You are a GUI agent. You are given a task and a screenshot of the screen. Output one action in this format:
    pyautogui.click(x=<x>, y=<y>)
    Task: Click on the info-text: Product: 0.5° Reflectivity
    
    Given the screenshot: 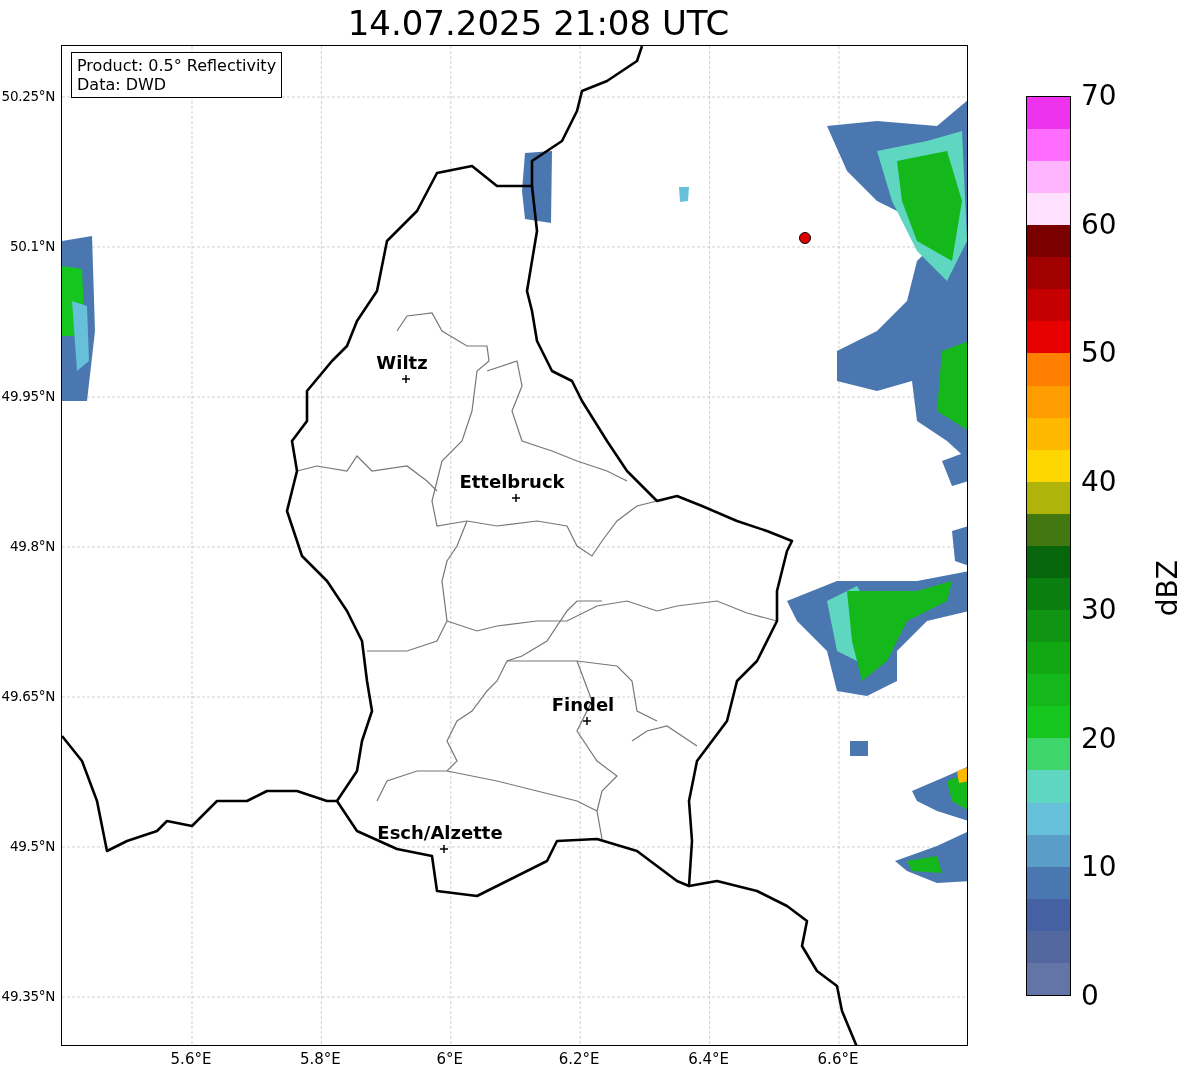 What is the action you would take?
    pyautogui.click(x=177, y=65)
    